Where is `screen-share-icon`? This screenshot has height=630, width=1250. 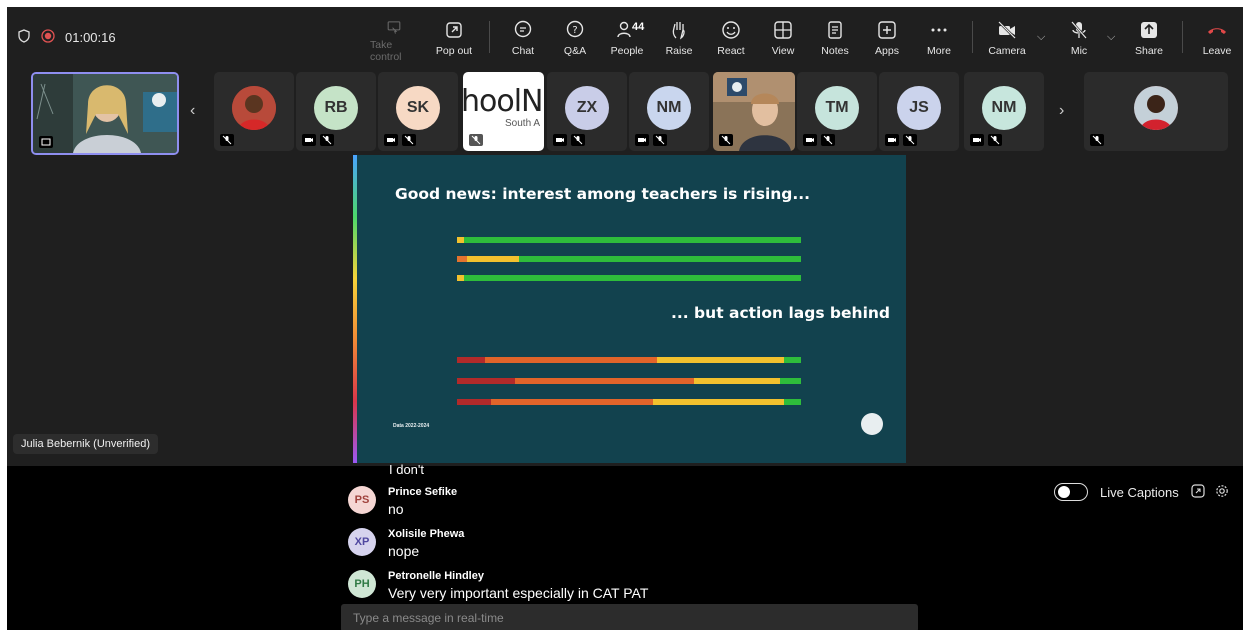
screen-share-icon is located at coordinates (46, 142).